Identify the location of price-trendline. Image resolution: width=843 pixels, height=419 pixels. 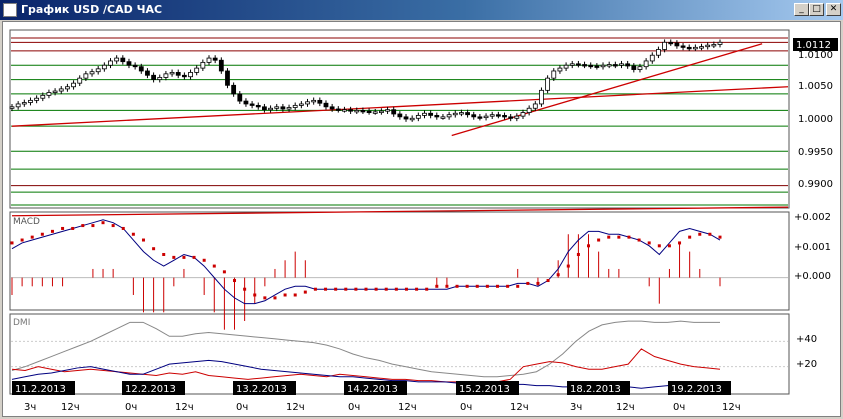
(607, 90).